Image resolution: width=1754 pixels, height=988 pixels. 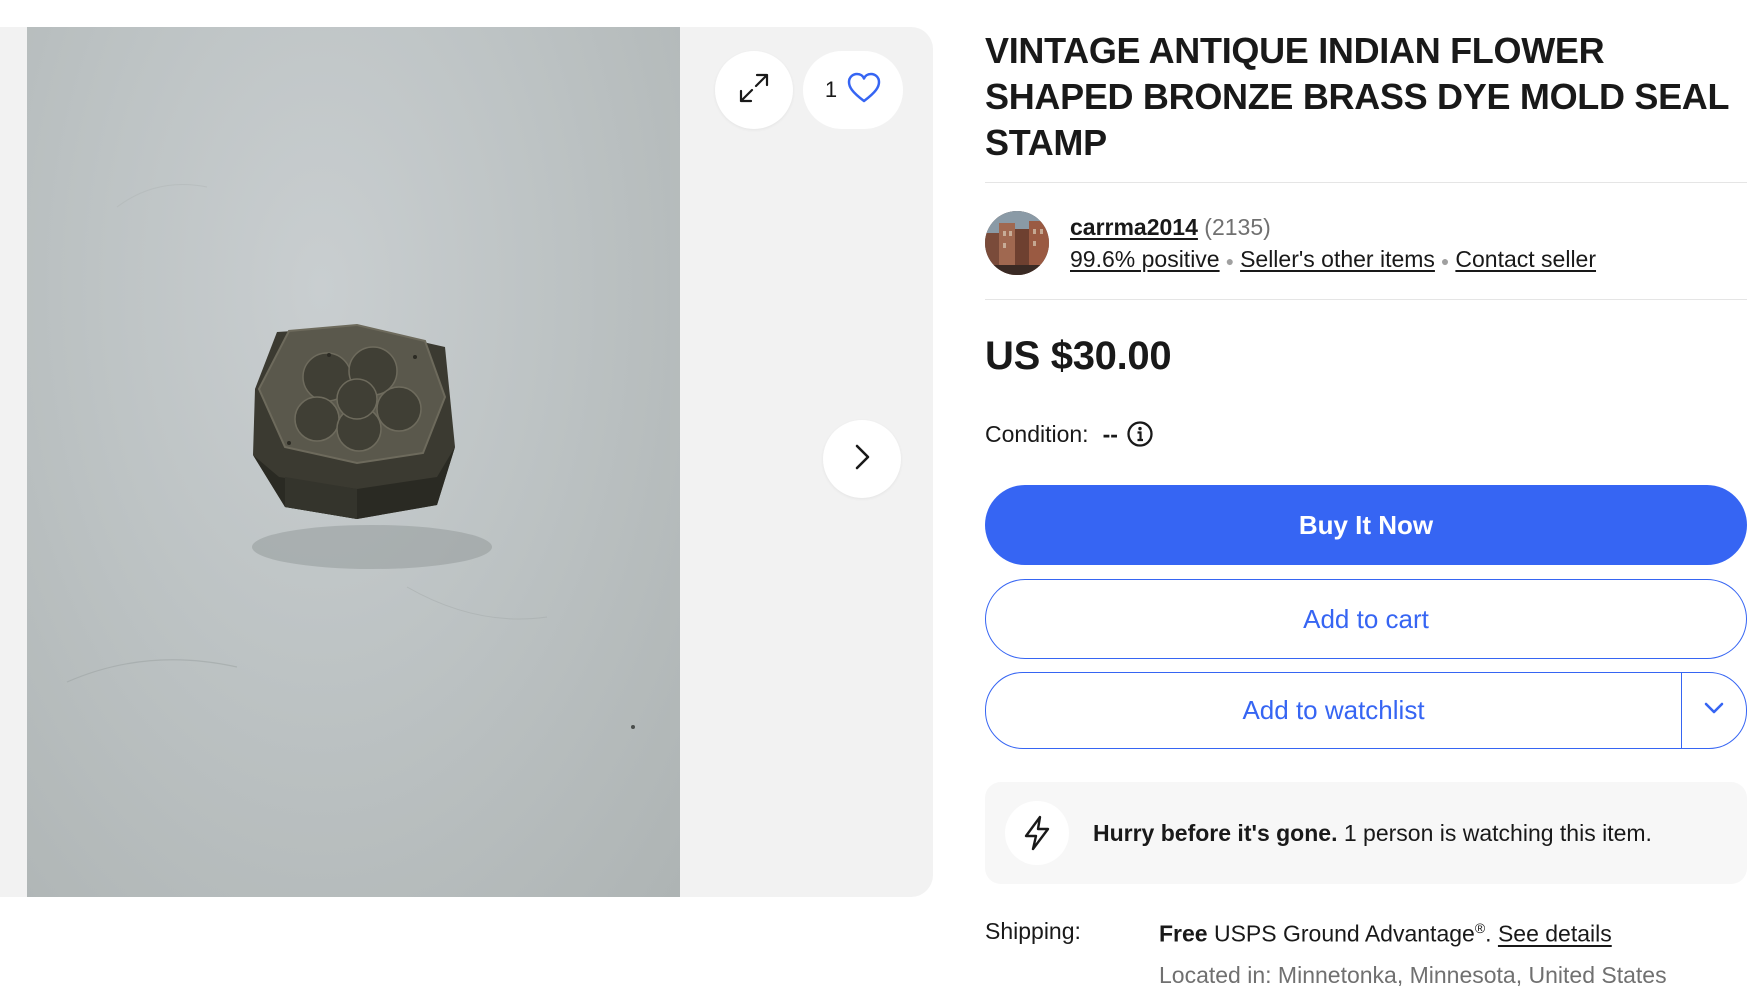 I want to click on title-divider, so click(x=1366, y=182).